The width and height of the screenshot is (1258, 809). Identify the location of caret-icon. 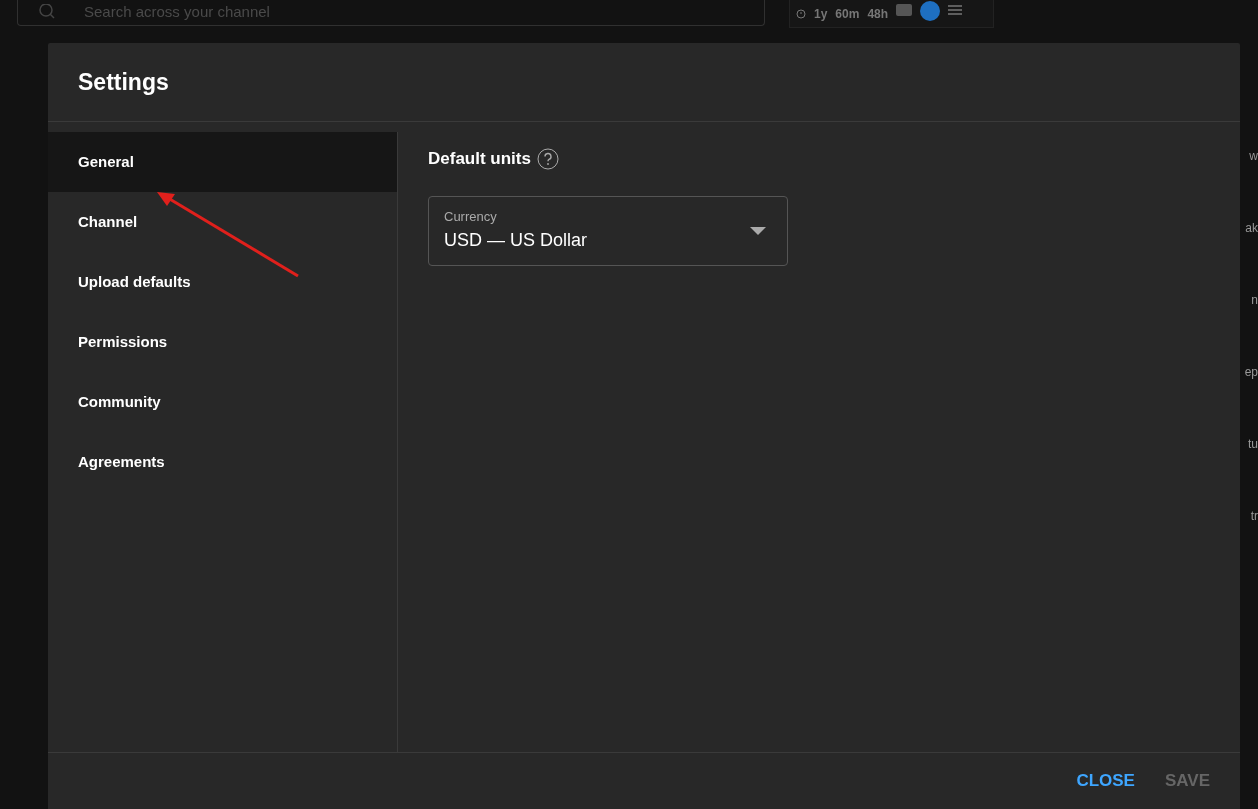
(758, 230).